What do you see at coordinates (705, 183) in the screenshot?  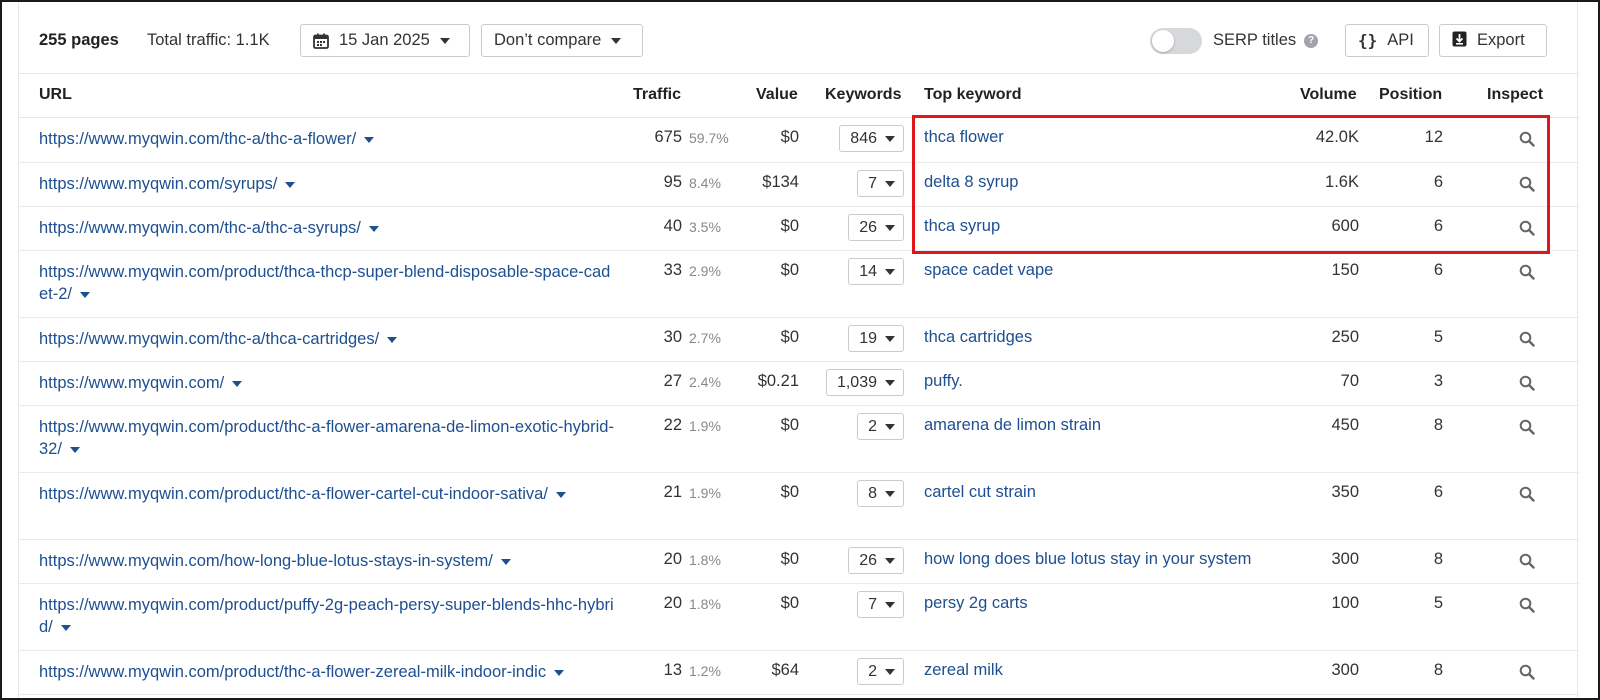 I see `traffic-share: 8.4%` at bounding box center [705, 183].